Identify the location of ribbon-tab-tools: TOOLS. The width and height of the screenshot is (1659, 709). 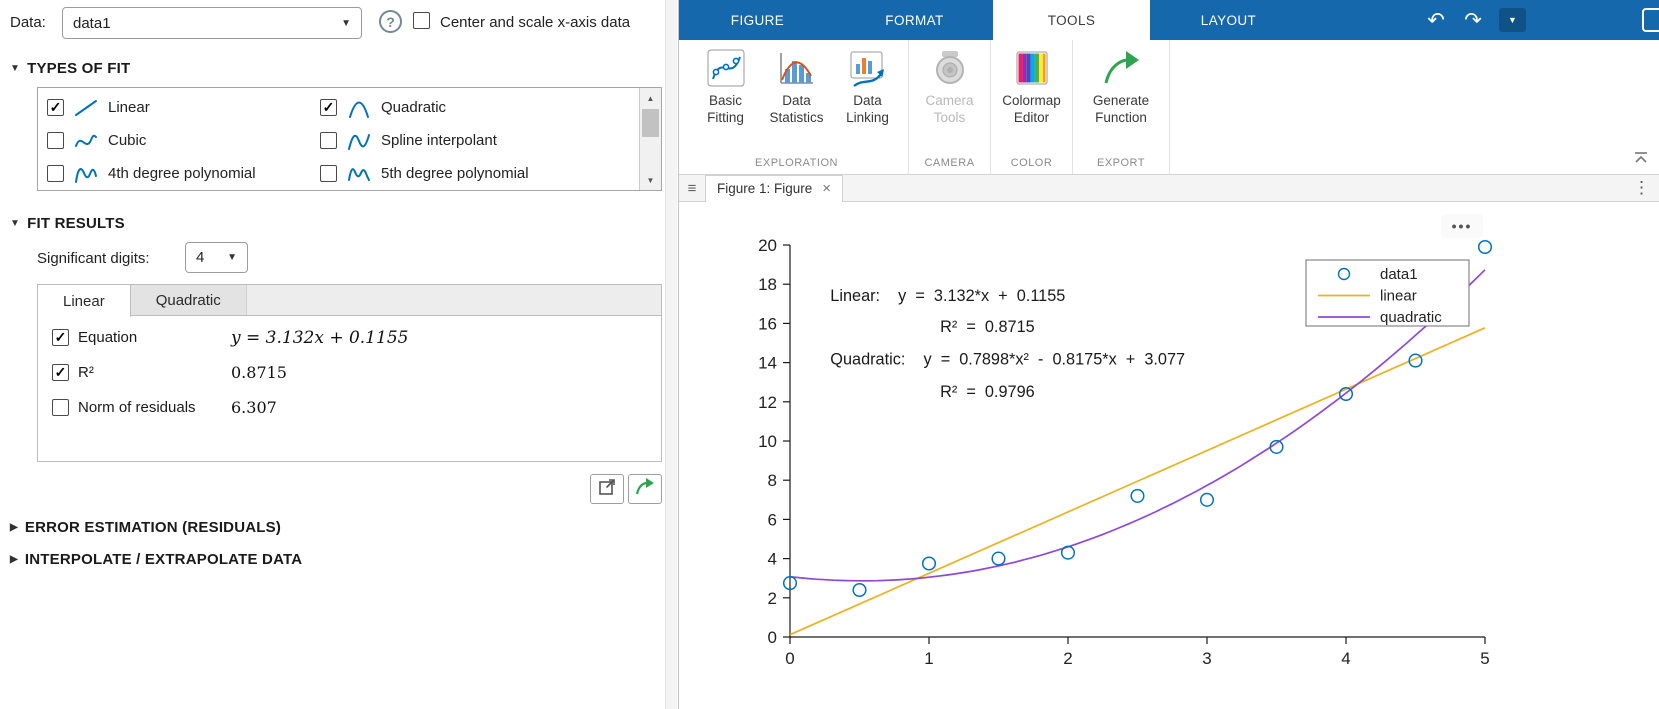
(1071, 20).